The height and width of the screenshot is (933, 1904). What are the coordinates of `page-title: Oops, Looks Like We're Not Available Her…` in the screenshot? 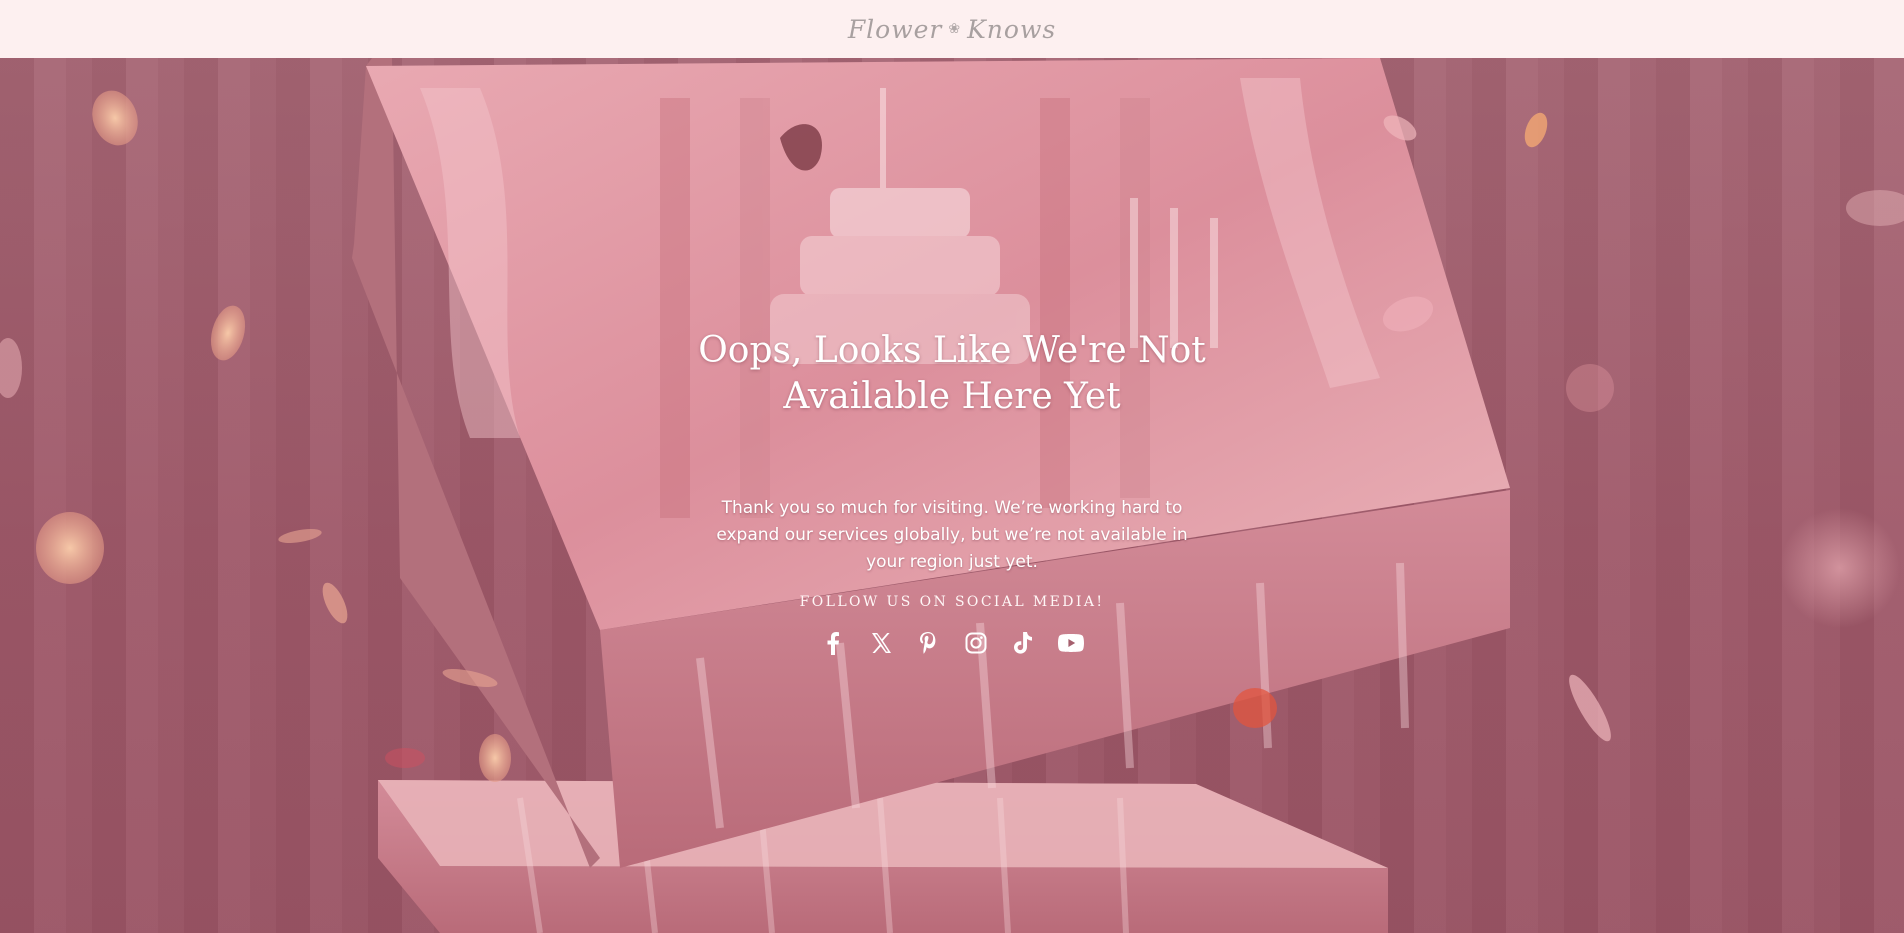 It's located at (952, 373).